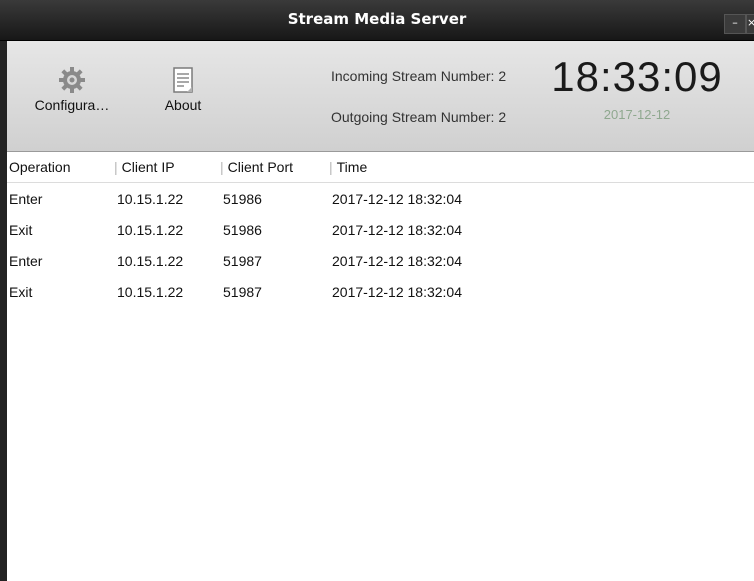 This screenshot has height=581, width=754. I want to click on window-title: Stream Media Server, so click(377, 19).